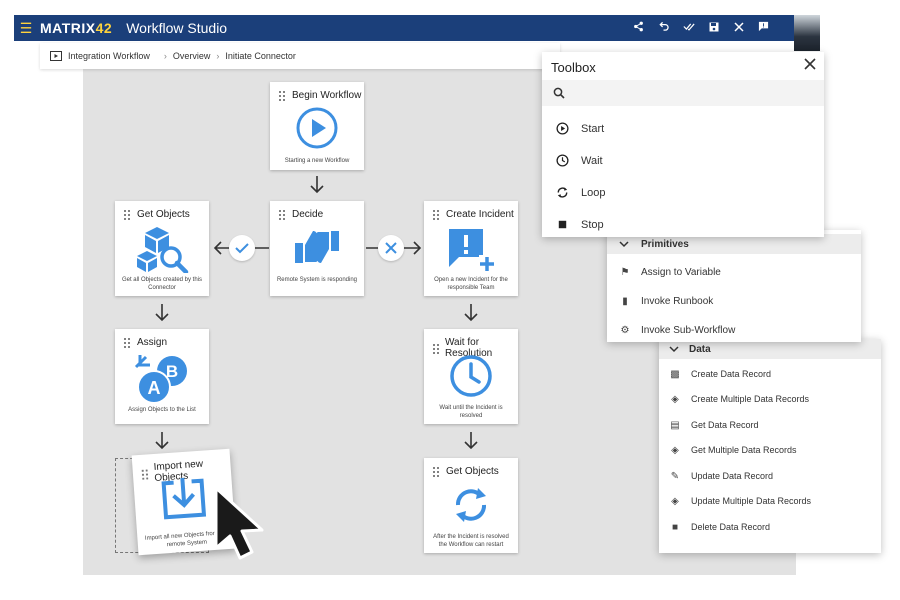  I want to click on node-assign: Assign BA Assign Objects to the List, so click(162, 376).